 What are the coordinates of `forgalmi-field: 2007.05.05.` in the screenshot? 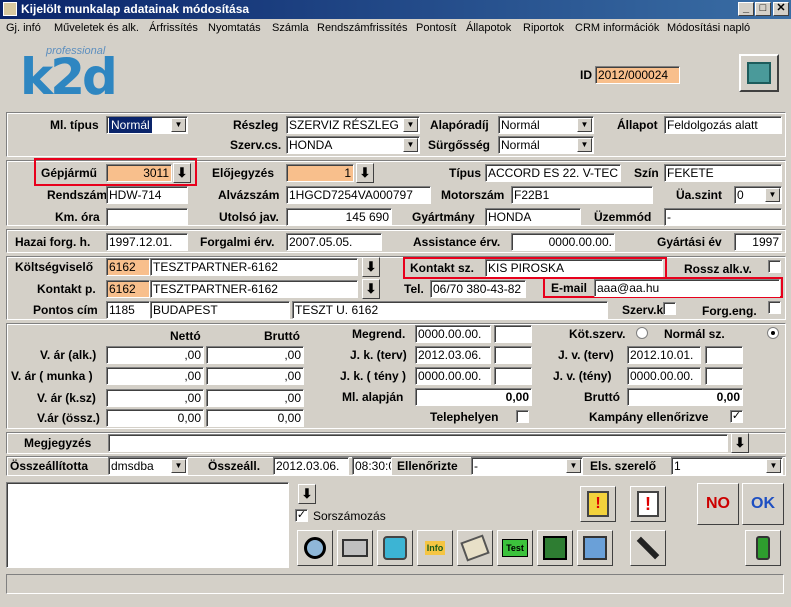 It's located at (334, 242).